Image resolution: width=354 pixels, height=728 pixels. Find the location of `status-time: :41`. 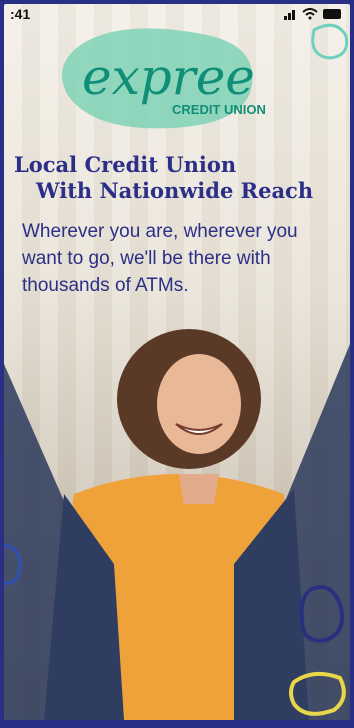

status-time: :41 is located at coordinates (20, 14).